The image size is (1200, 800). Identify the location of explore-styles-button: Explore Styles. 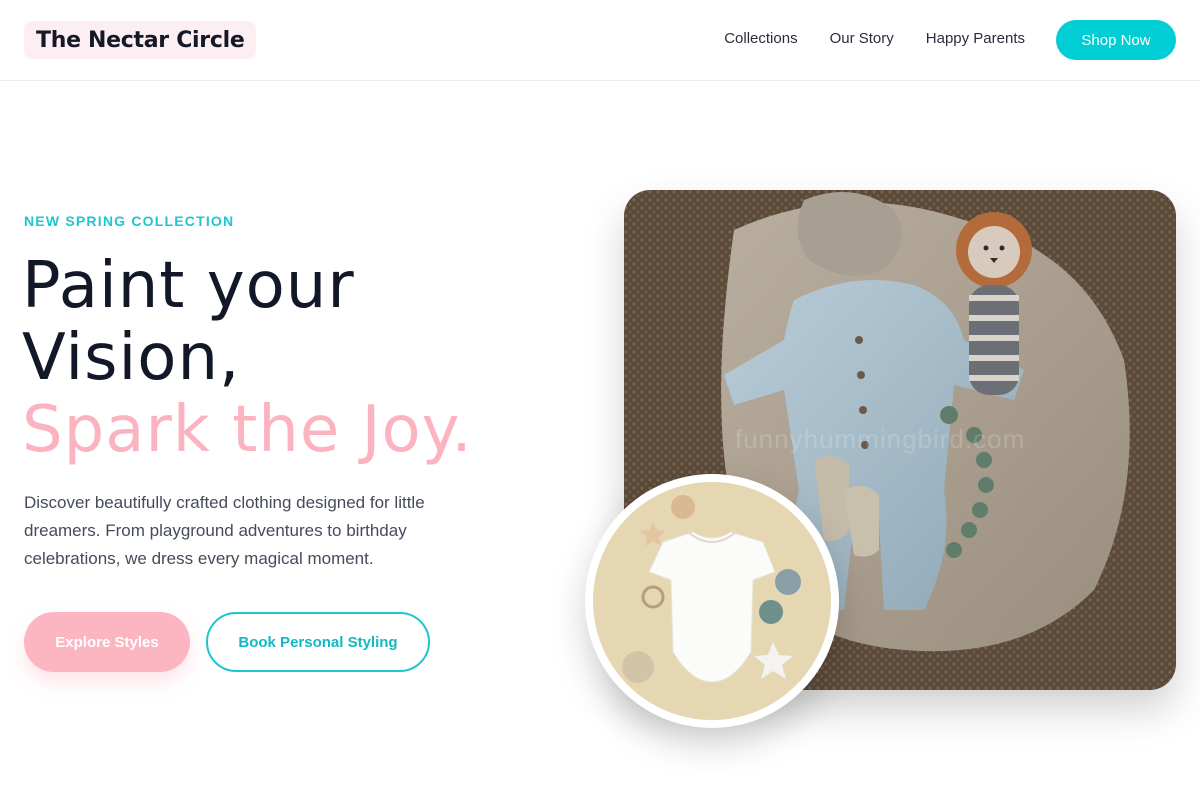
(107, 642).